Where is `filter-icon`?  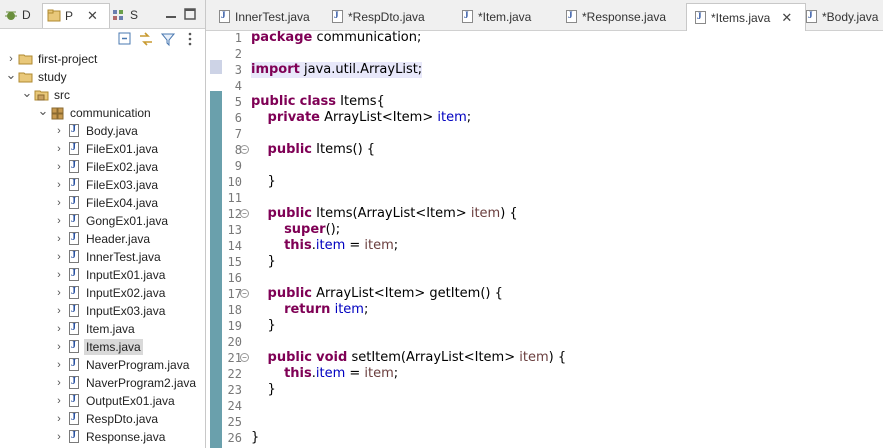
filter-icon is located at coordinates (168, 39).